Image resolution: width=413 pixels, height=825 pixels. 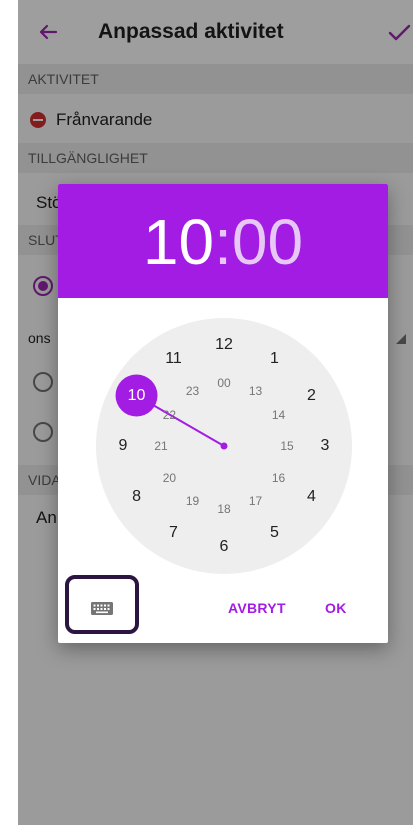 I want to click on clock-hour-00: 00, so click(x=223, y=383).